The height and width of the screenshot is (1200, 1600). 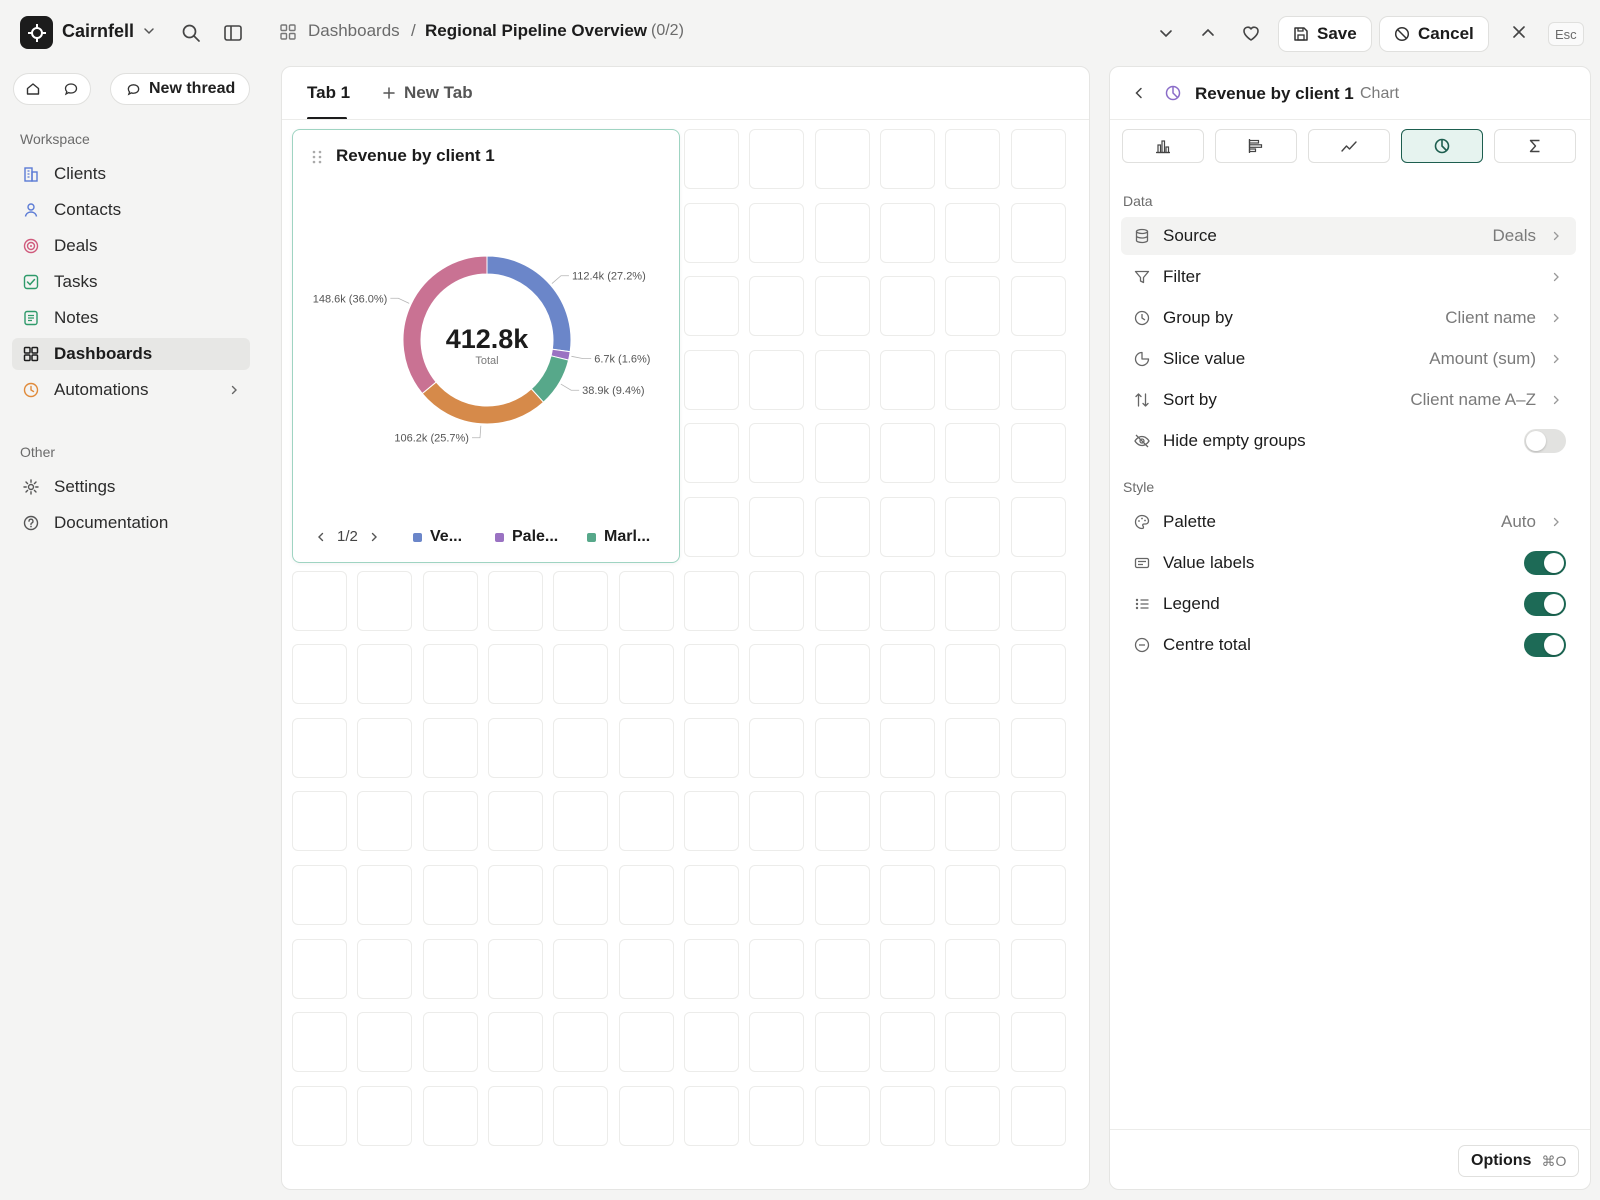 I want to click on sidebar-toggle-icon, so click(x=233, y=33).